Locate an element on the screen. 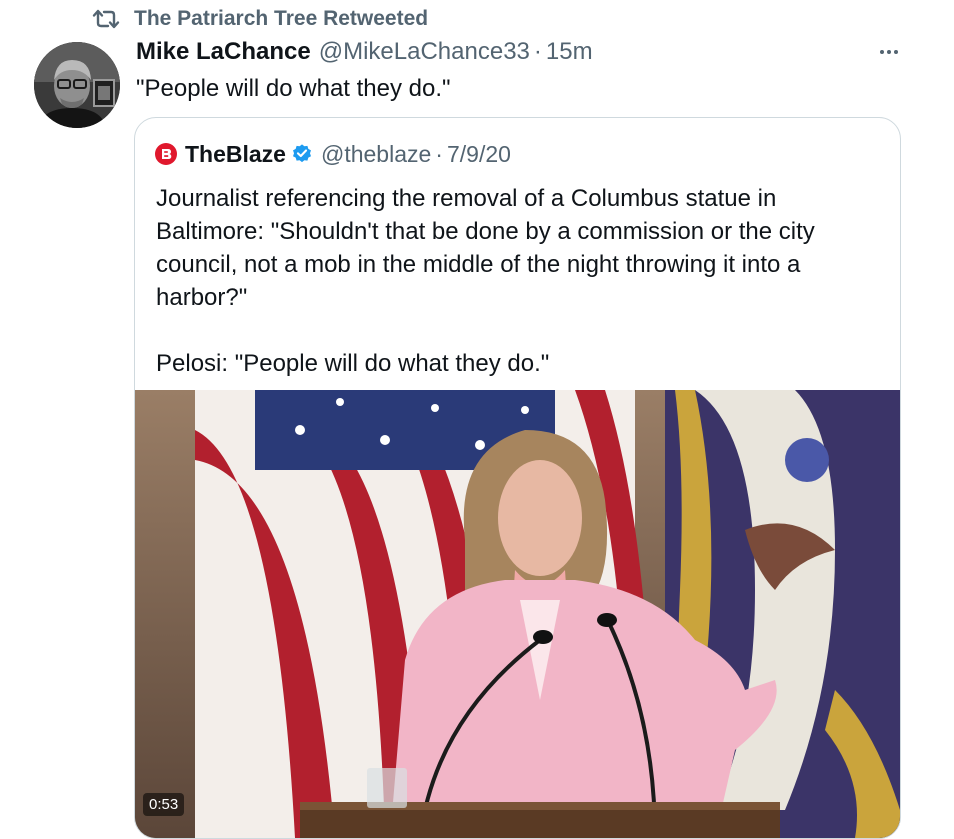  quoted-paragraph: Pelosi: "People will do what they do." is located at coordinates (353, 363).